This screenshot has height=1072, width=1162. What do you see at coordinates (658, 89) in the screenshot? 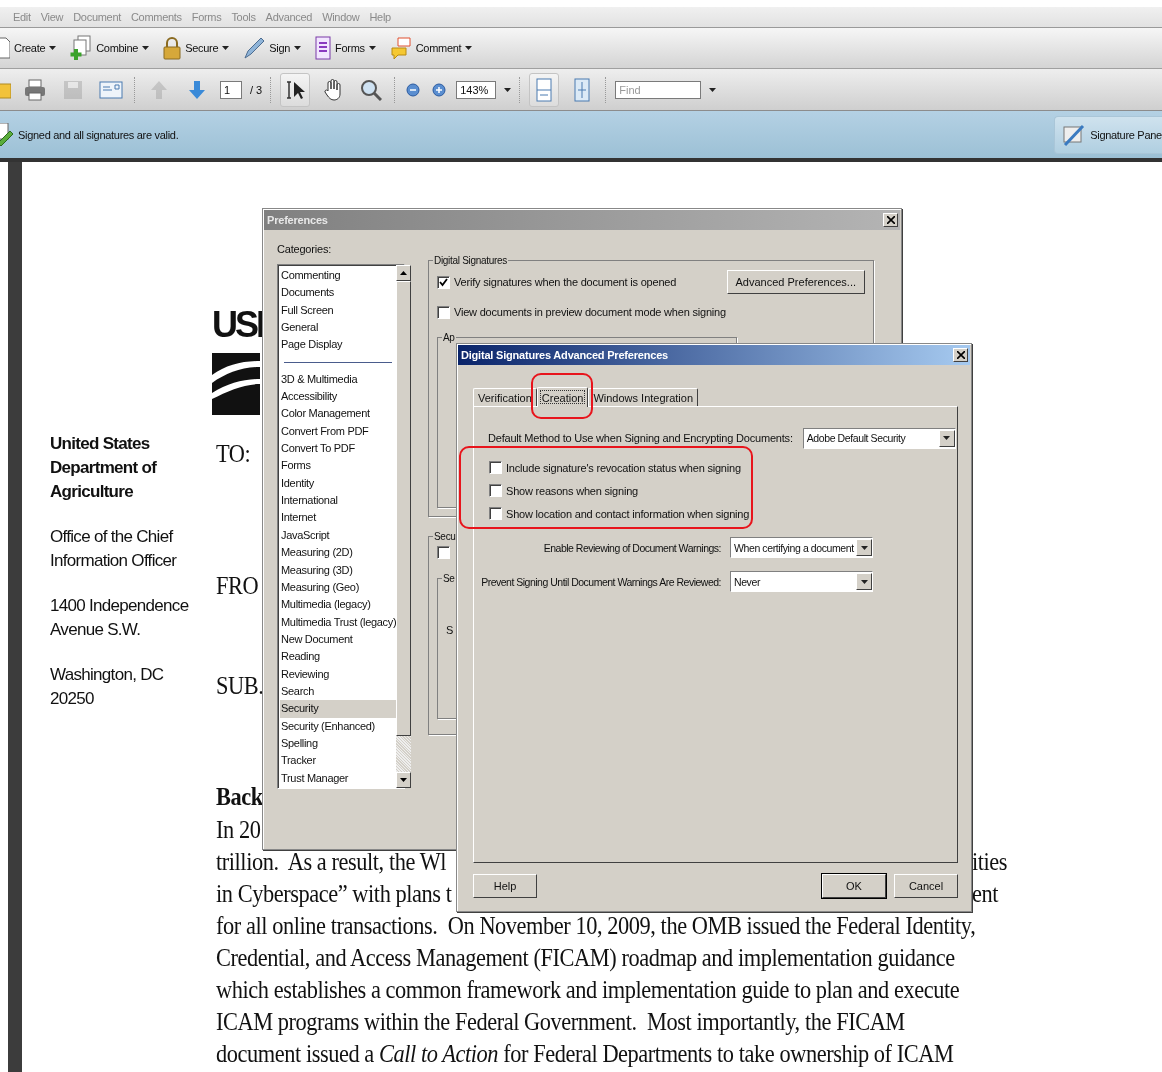
I see `find-field: Find` at bounding box center [658, 89].